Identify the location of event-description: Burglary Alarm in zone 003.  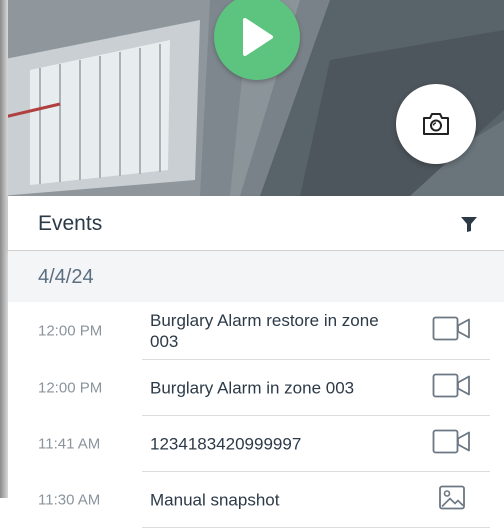
(252, 388).